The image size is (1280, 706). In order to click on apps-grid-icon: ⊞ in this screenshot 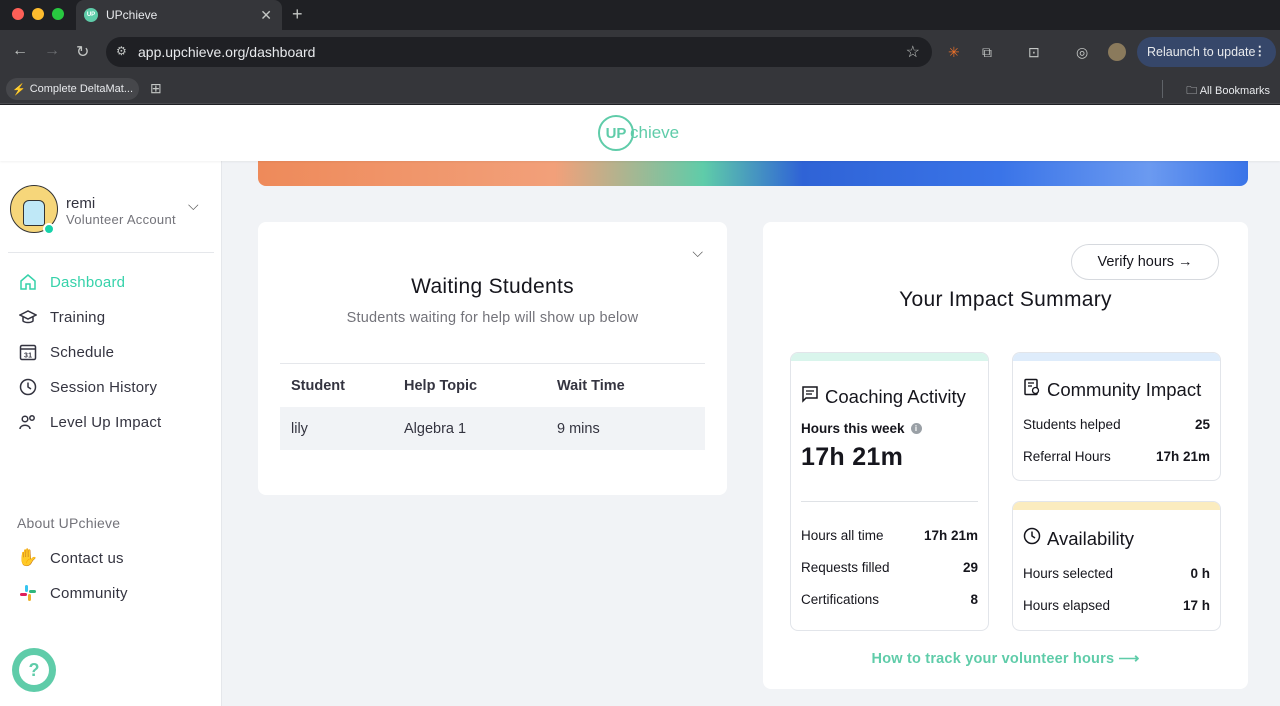, I will do `click(156, 88)`.